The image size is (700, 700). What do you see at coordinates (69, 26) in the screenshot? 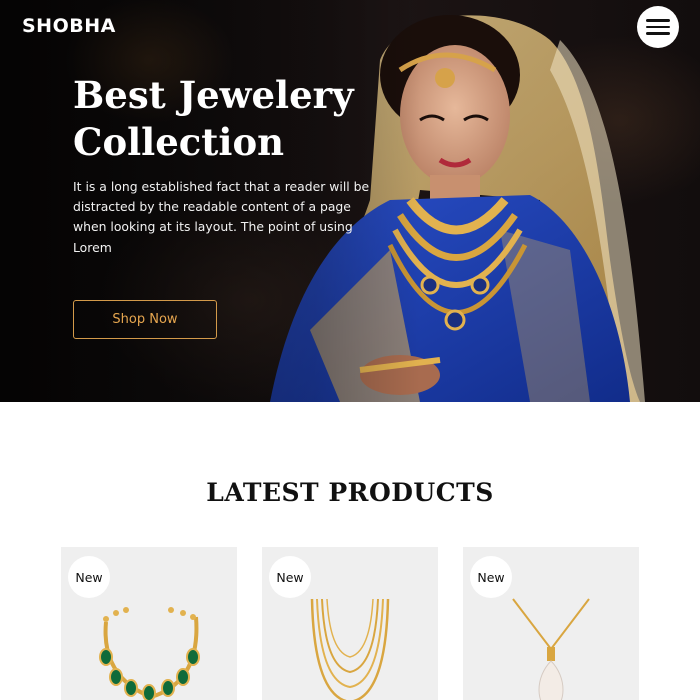
I see `brand-logo: SHOBHA` at bounding box center [69, 26].